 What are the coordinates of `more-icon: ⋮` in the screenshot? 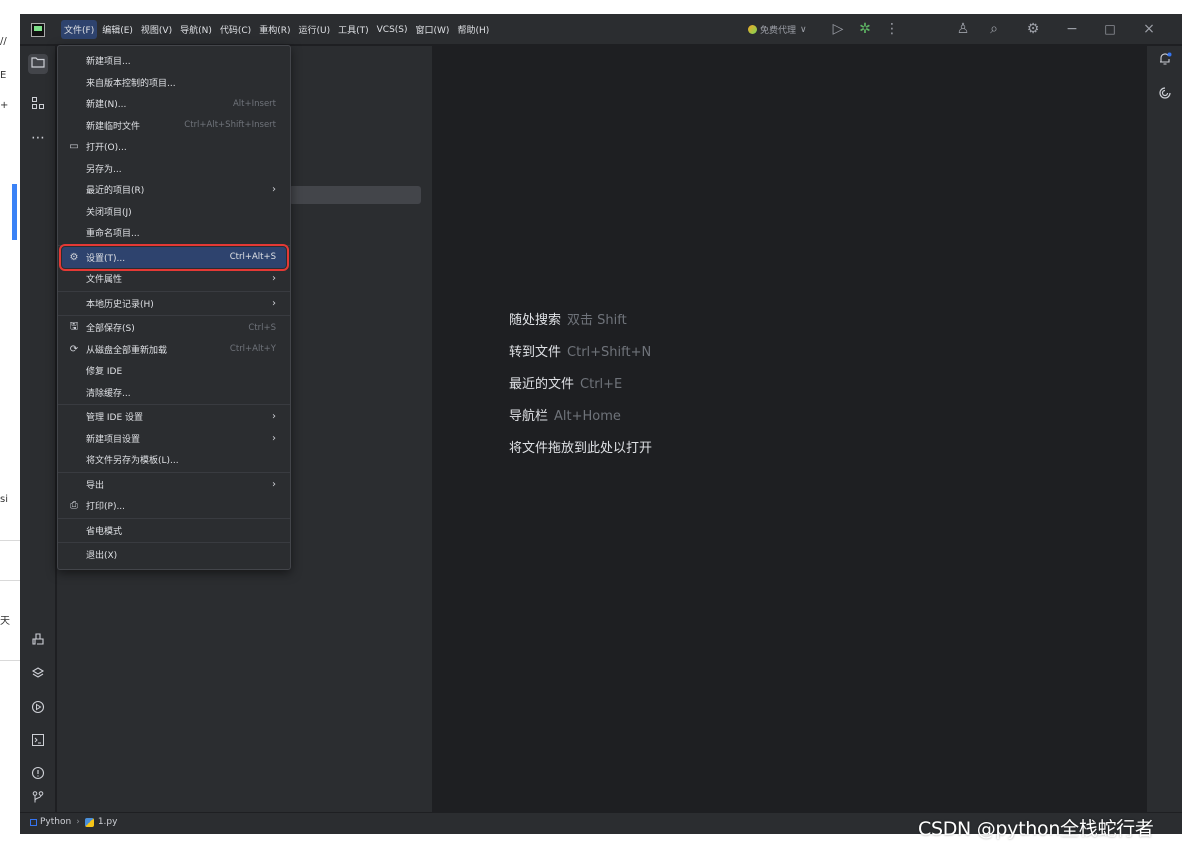 It's located at (892, 29).